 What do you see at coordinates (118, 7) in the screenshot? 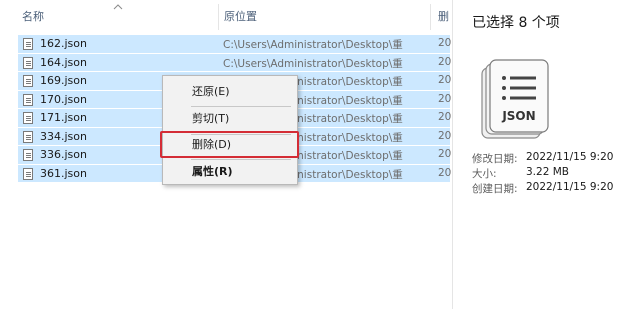
I see `sort-ascending-icon` at bounding box center [118, 7].